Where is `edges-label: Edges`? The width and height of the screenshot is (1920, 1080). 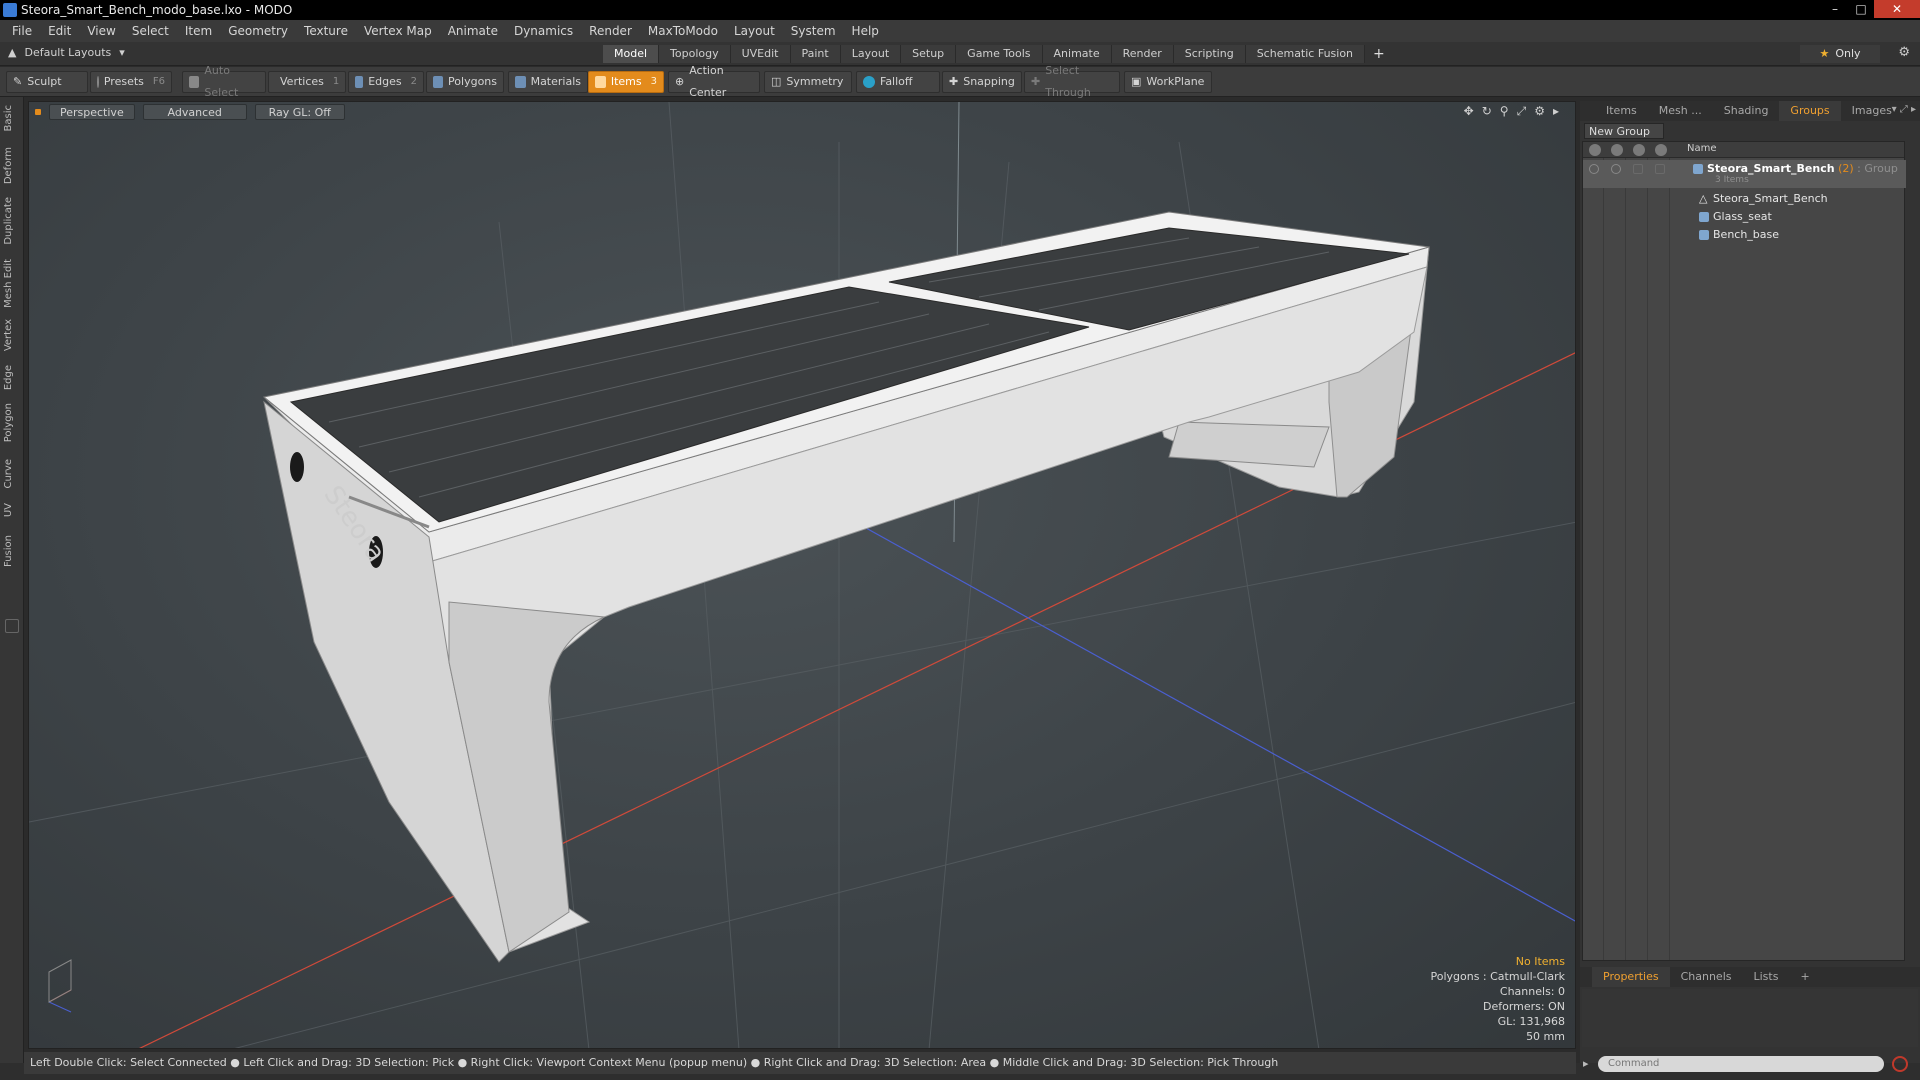
edges-label: Edges is located at coordinates (385, 81).